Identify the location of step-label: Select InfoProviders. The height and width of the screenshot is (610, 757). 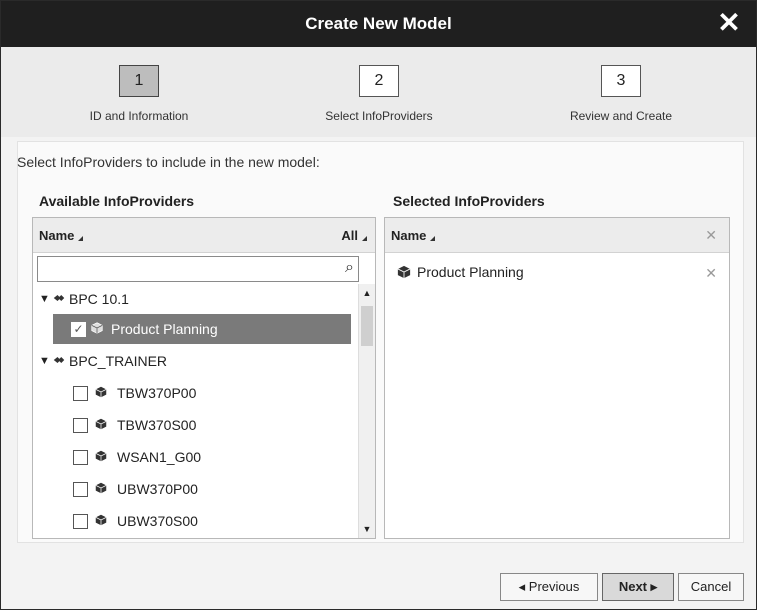
(379, 116).